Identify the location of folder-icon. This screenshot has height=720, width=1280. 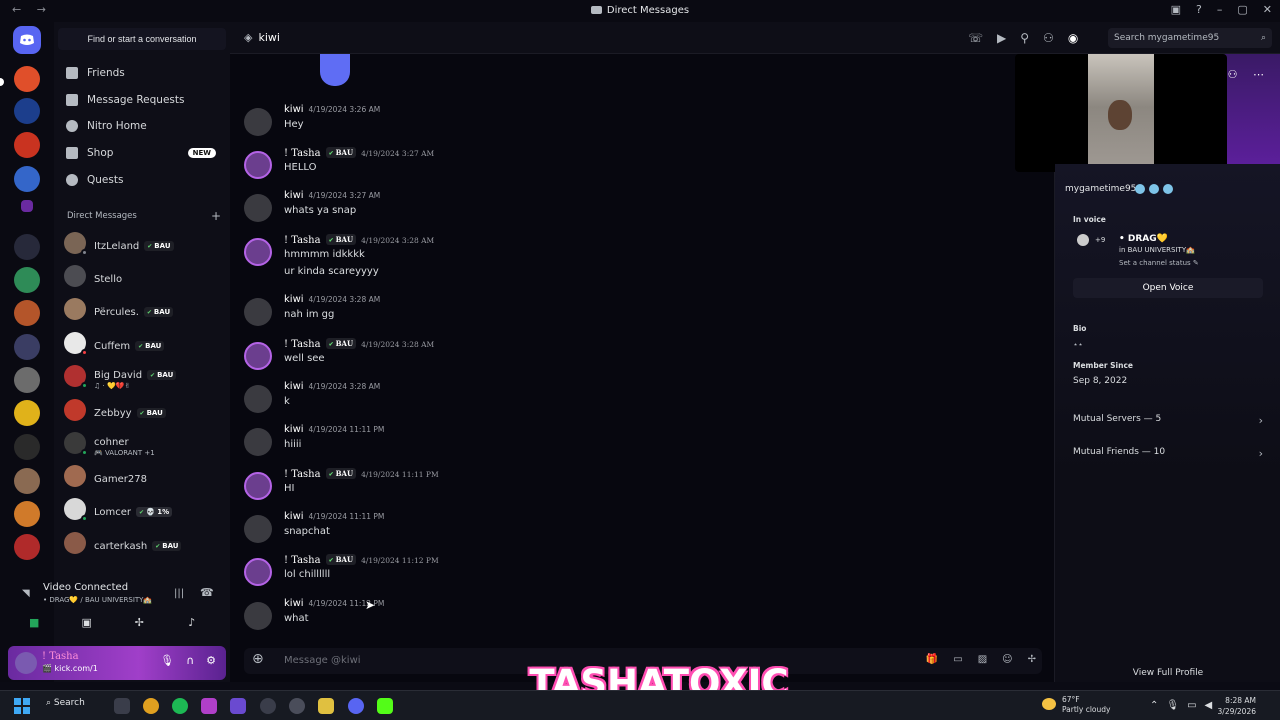
(27, 206).